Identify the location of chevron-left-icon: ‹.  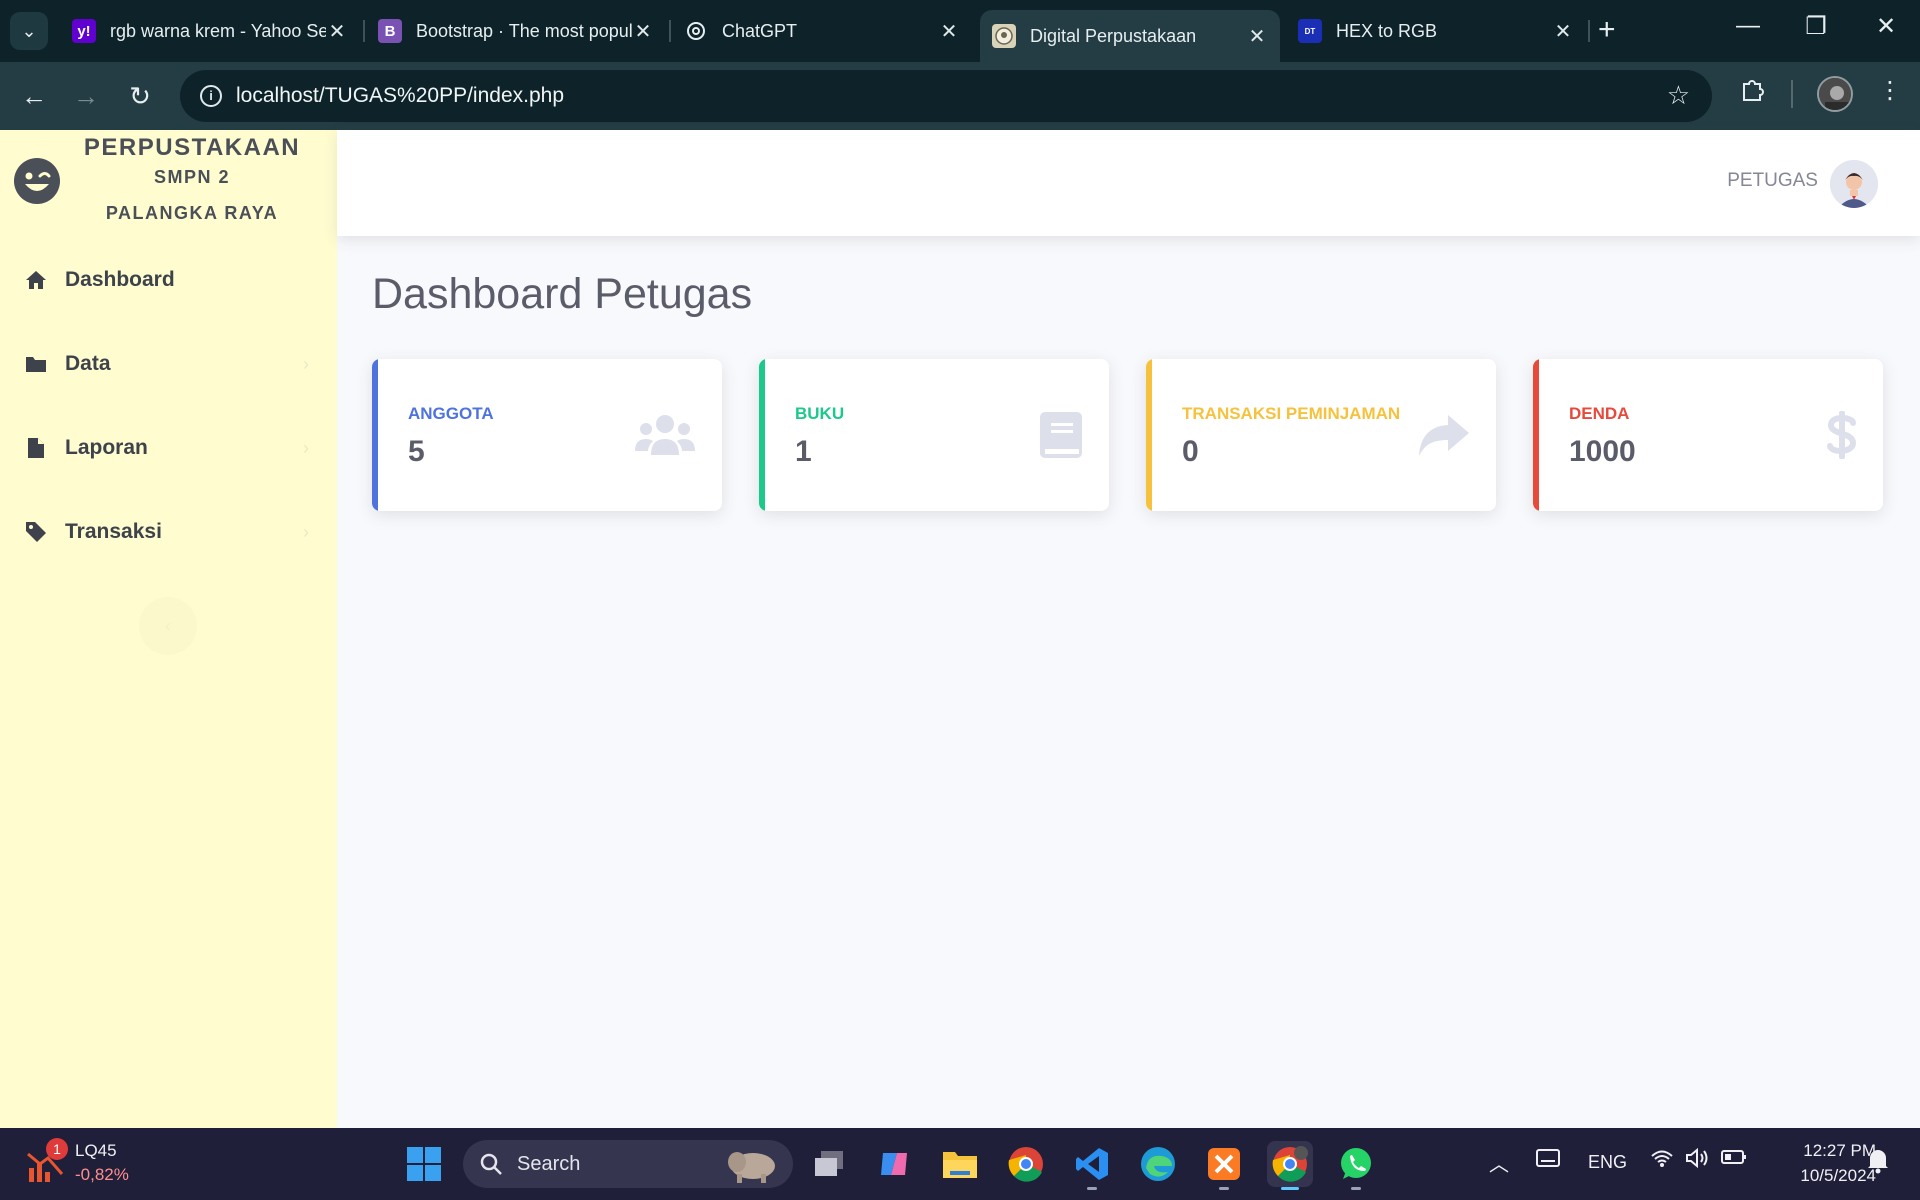
(168, 625).